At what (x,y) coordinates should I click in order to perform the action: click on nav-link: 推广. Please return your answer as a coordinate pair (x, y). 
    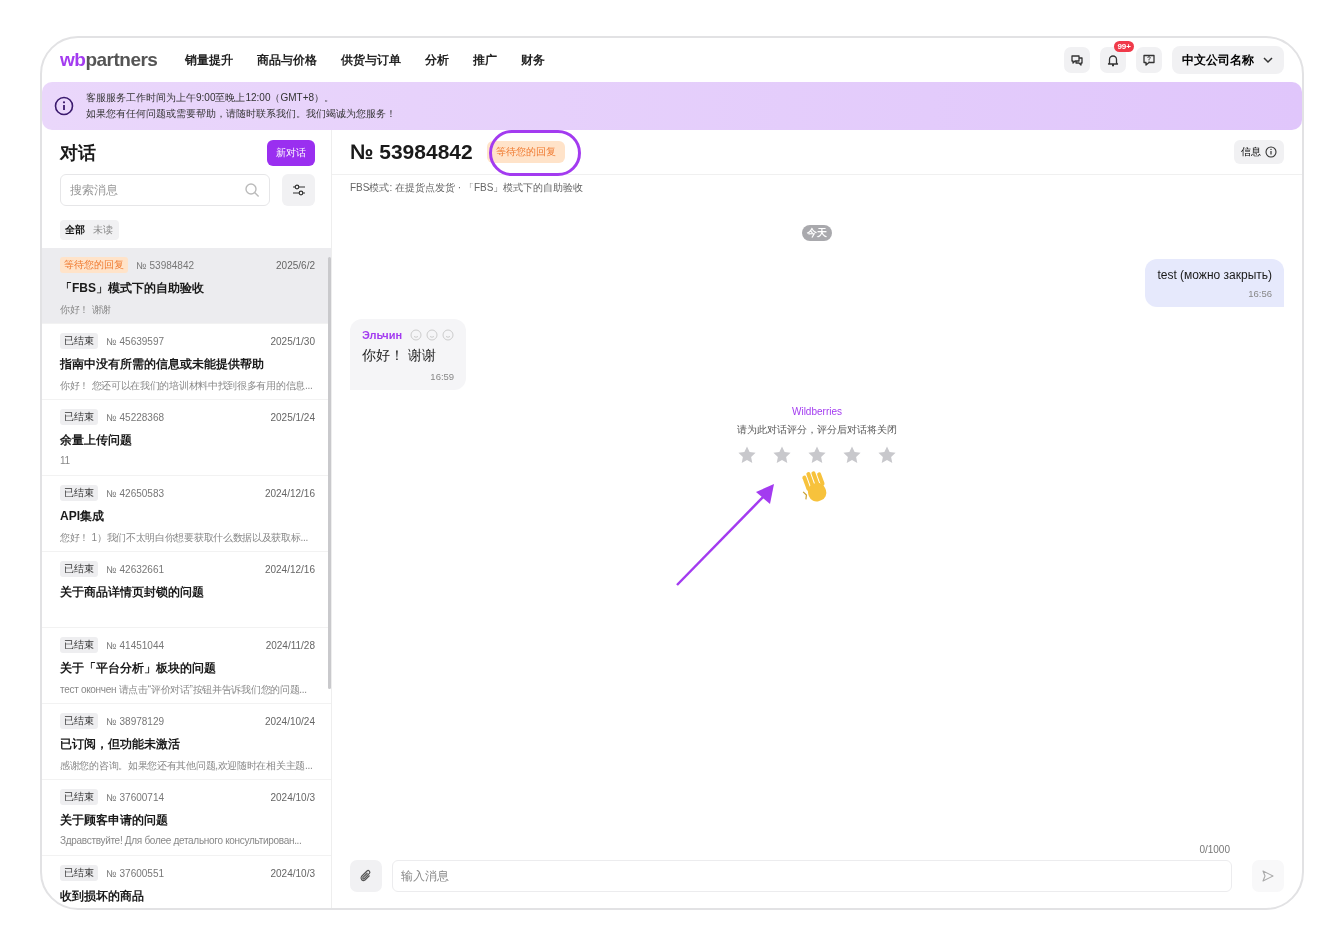
    Looking at the image, I should click on (485, 60).